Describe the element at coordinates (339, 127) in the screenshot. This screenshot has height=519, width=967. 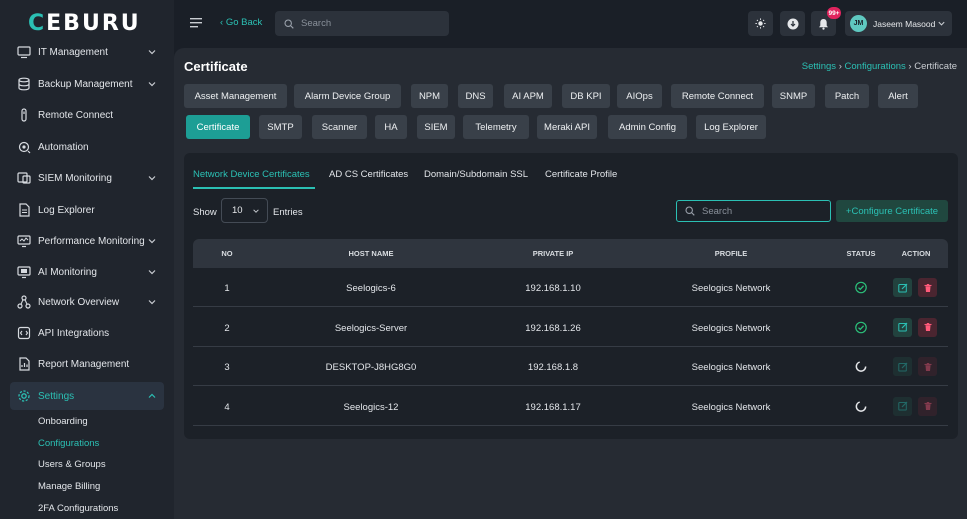
I see `chip-scanner: Scanner` at that location.